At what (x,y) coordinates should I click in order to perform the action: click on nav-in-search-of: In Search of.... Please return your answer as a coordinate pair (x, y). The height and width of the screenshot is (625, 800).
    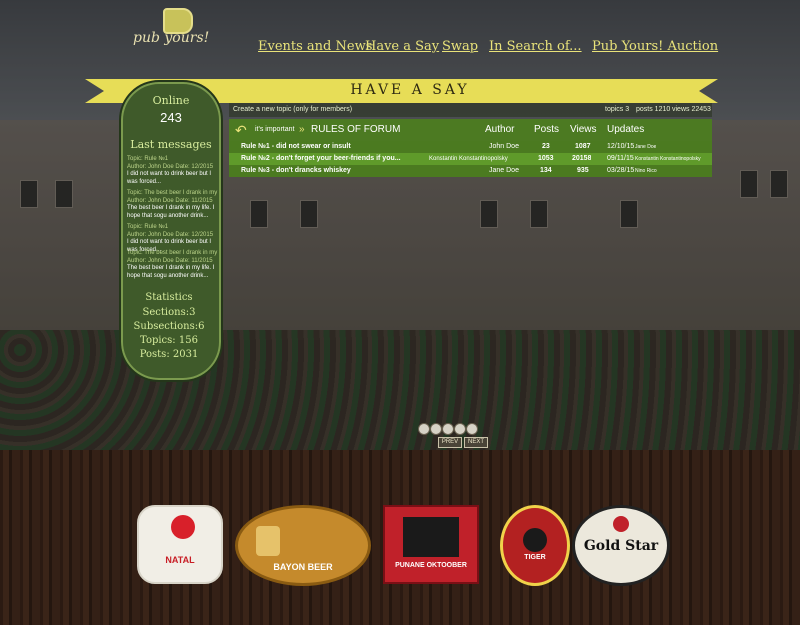
    Looking at the image, I should click on (535, 46).